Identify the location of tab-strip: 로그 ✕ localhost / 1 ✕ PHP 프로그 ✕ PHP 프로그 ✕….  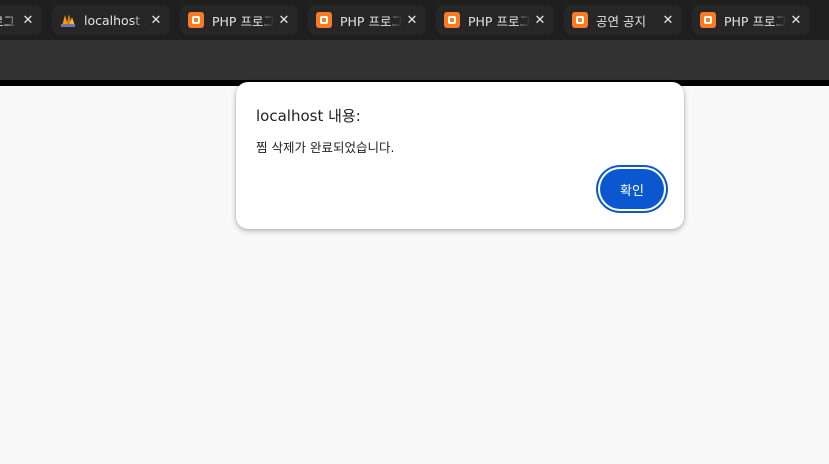
(414, 20).